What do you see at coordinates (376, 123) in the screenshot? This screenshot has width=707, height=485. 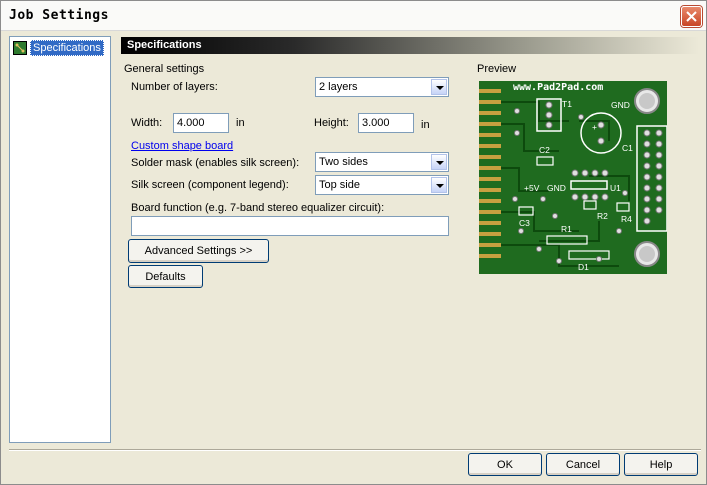 I see `height-value: 3.000` at bounding box center [376, 123].